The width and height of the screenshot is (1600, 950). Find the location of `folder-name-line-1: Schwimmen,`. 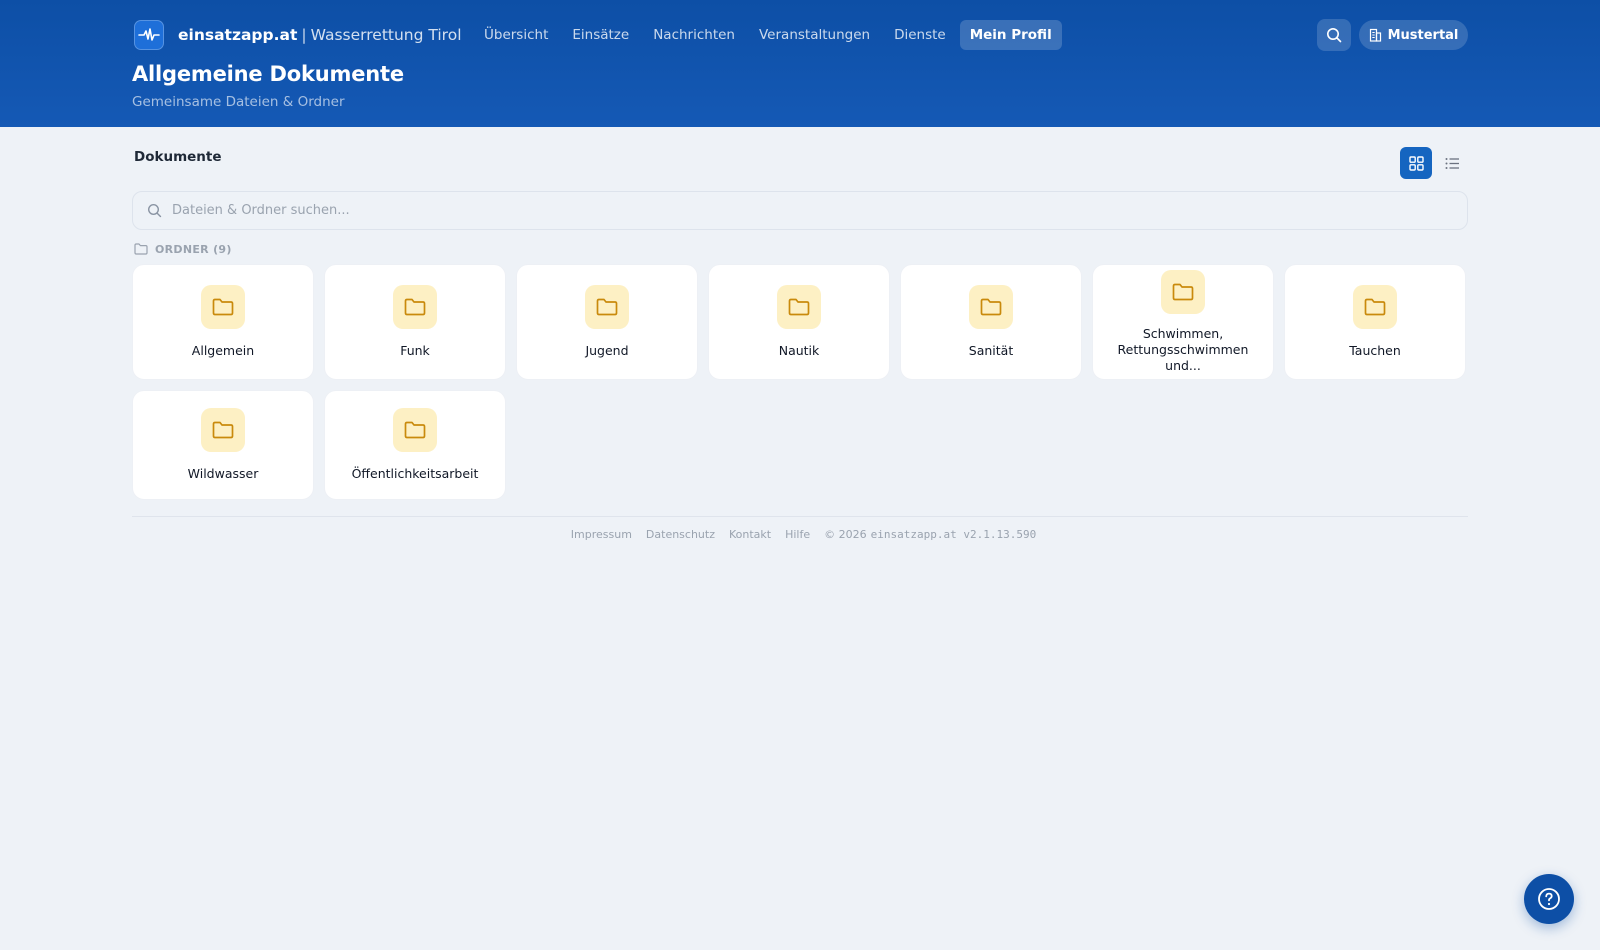

folder-name-line-1: Schwimmen, is located at coordinates (1183, 333).